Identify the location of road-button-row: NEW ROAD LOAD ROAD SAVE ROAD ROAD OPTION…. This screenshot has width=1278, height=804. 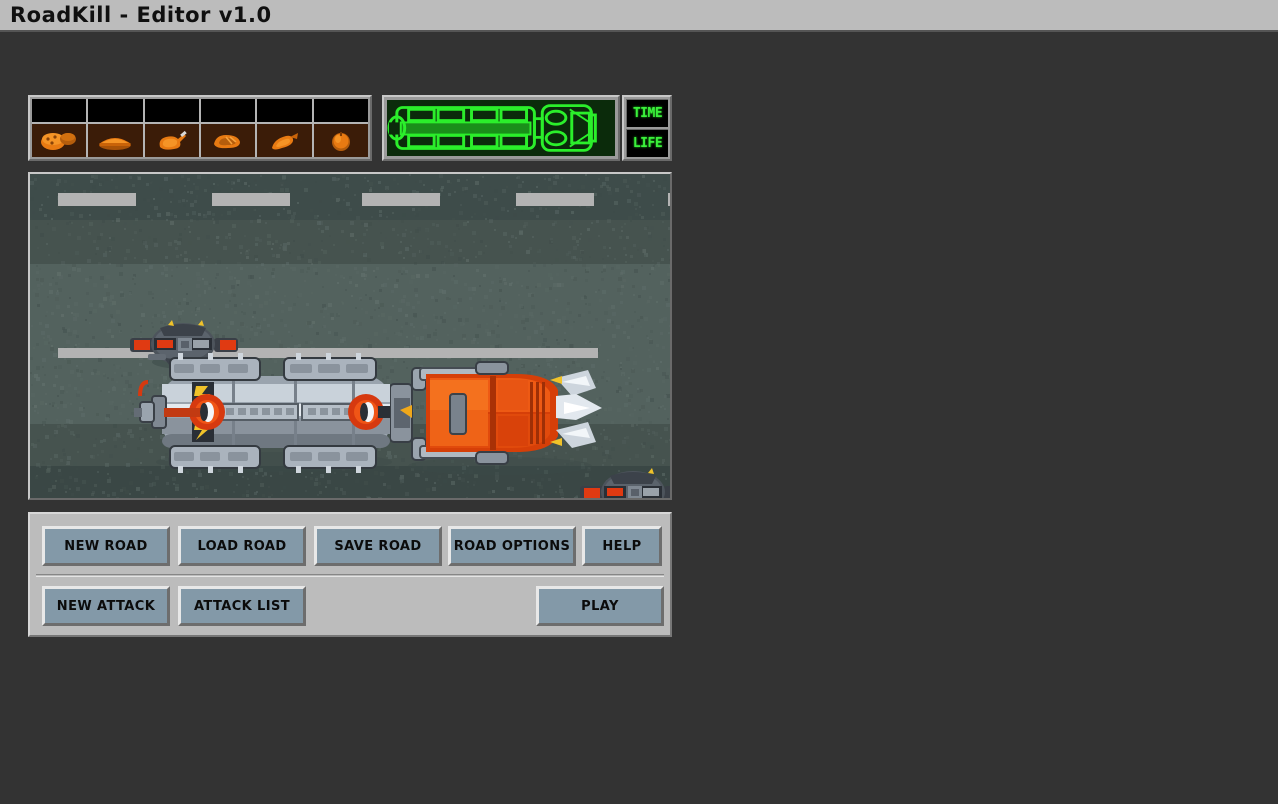
(350, 546).